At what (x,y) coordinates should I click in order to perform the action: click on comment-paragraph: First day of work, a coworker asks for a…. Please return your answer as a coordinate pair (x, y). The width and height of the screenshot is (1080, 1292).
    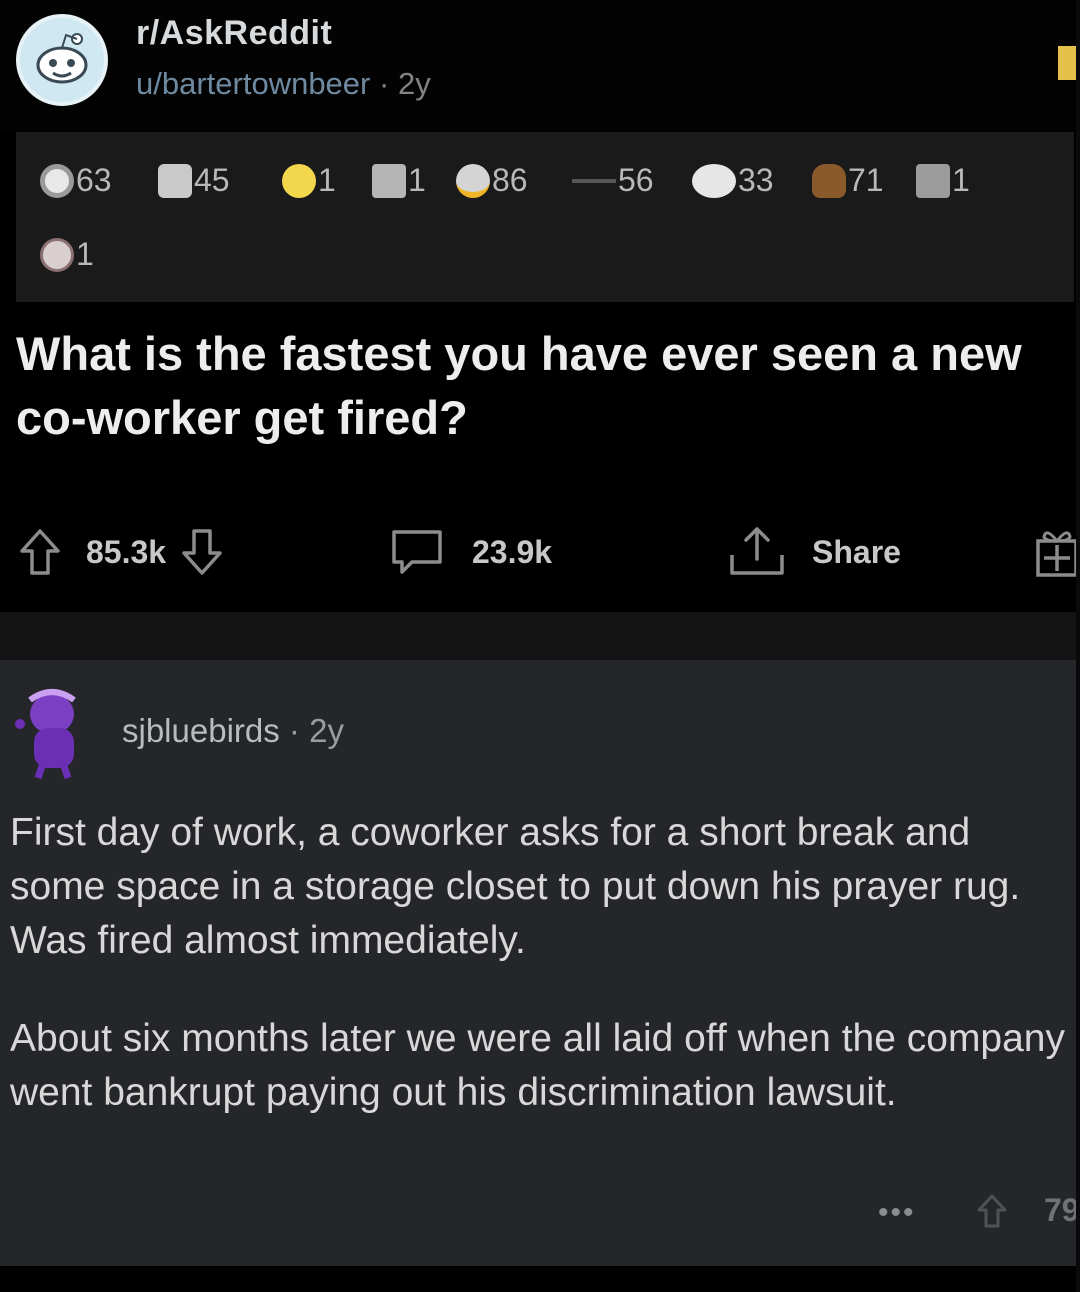
    Looking at the image, I should click on (515, 886).